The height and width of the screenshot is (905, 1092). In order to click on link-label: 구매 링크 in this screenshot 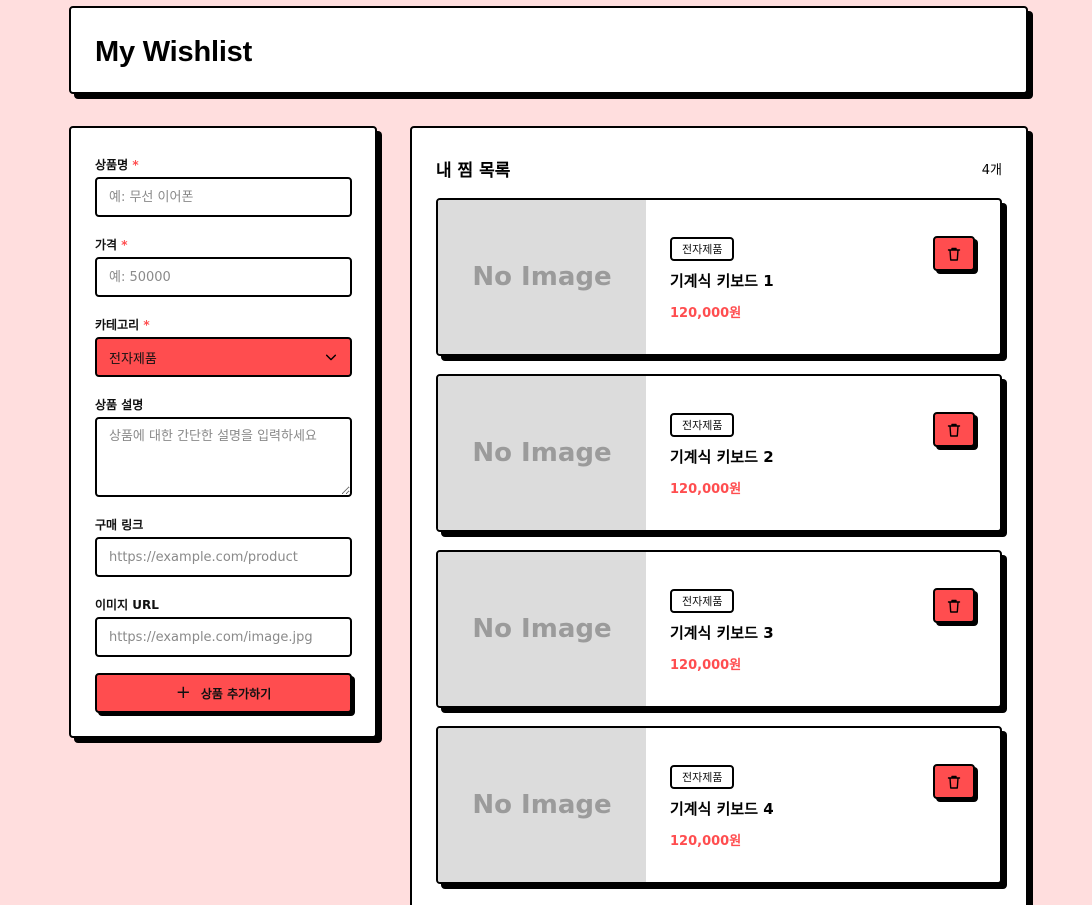, I will do `click(119, 525)`.